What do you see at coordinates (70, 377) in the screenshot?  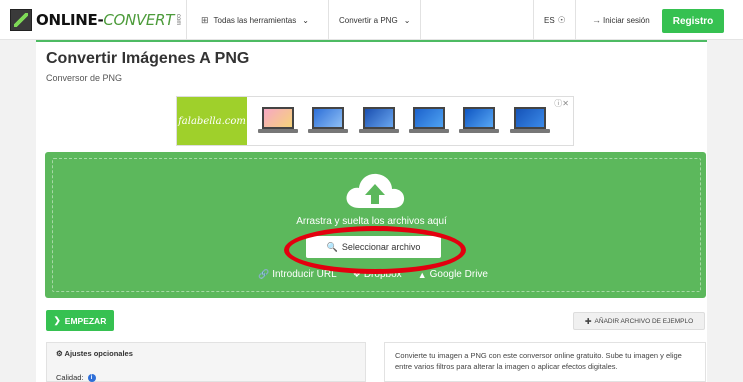 I see `quality-label: Calidad:` at bounding box center [70, 377].